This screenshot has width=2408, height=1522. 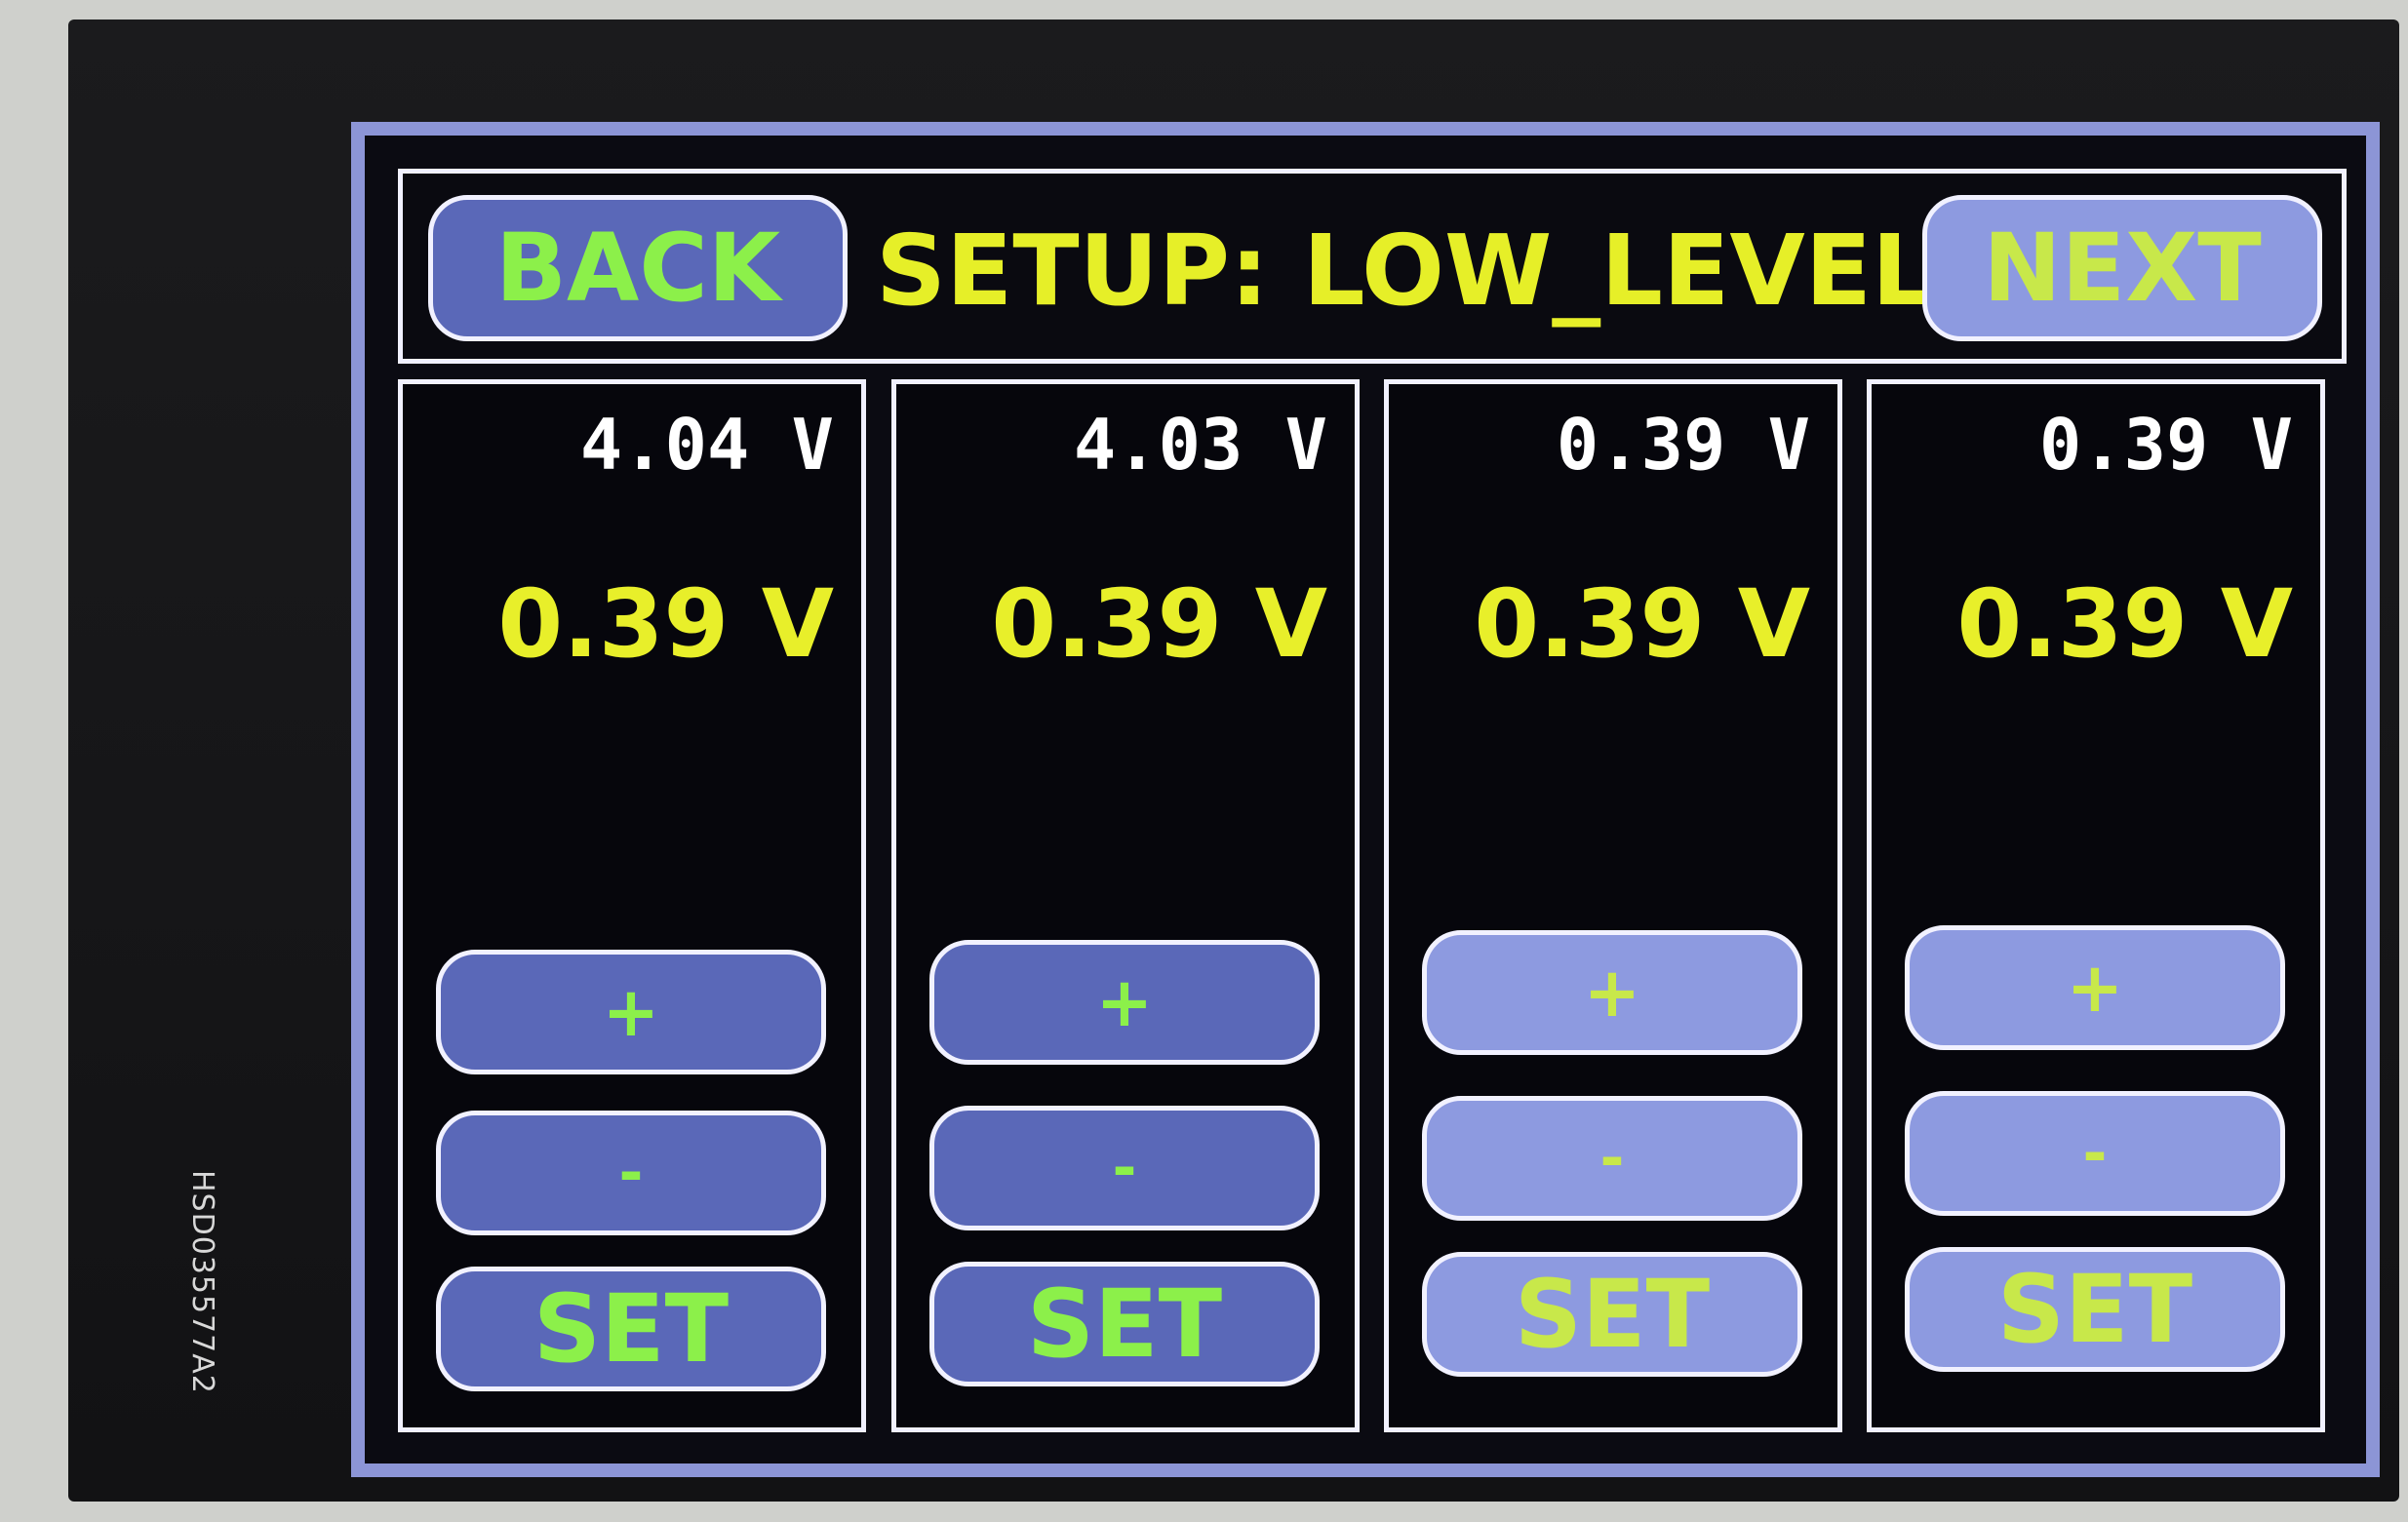 What do you see at coordinates (2122, 268) in the screenshot?
I see `next-button: NEXT` at bounding box center [2122, 268].